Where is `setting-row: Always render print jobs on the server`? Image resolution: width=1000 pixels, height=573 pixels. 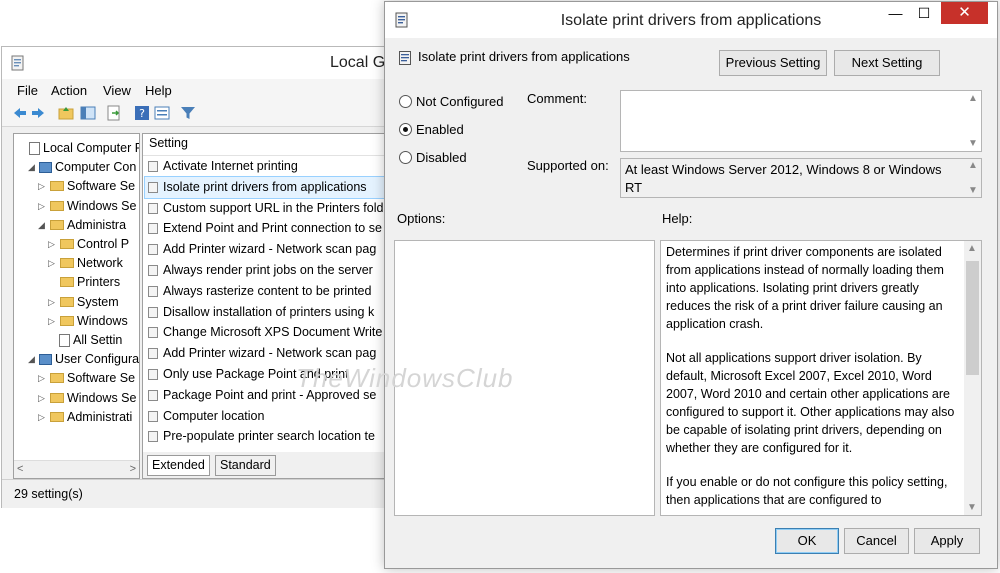 setting-row: Always render print jobs on the server is located at coordinates (260, 270).